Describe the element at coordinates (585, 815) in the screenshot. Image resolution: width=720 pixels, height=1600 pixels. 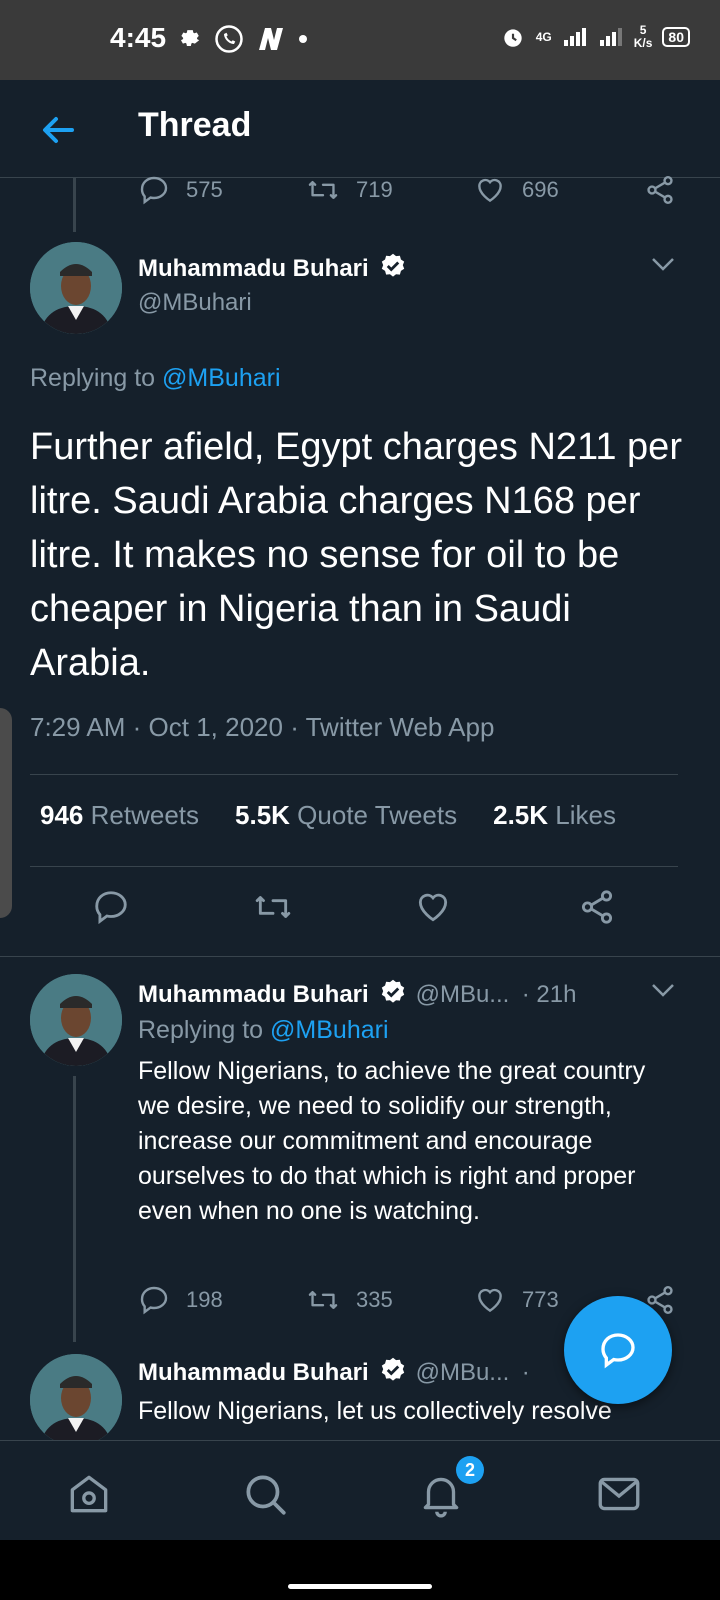
I see `likes-label: Likes` at that location.